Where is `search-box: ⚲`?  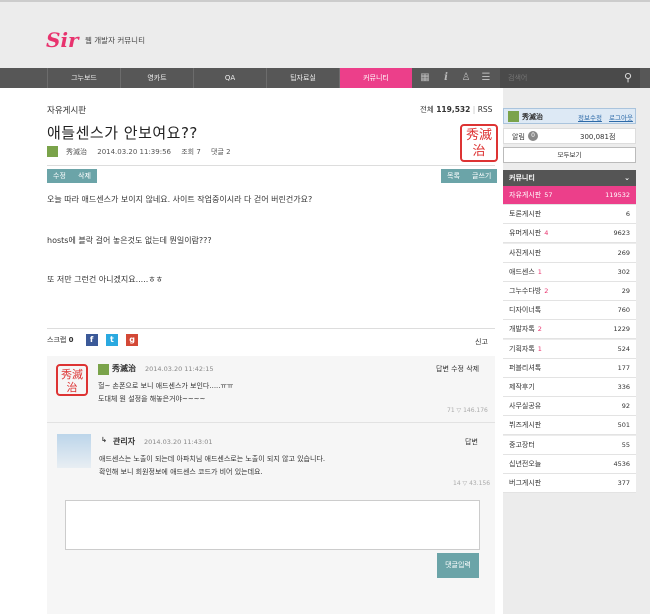
search-box: ⚲ is located at coordinates (570, 78).